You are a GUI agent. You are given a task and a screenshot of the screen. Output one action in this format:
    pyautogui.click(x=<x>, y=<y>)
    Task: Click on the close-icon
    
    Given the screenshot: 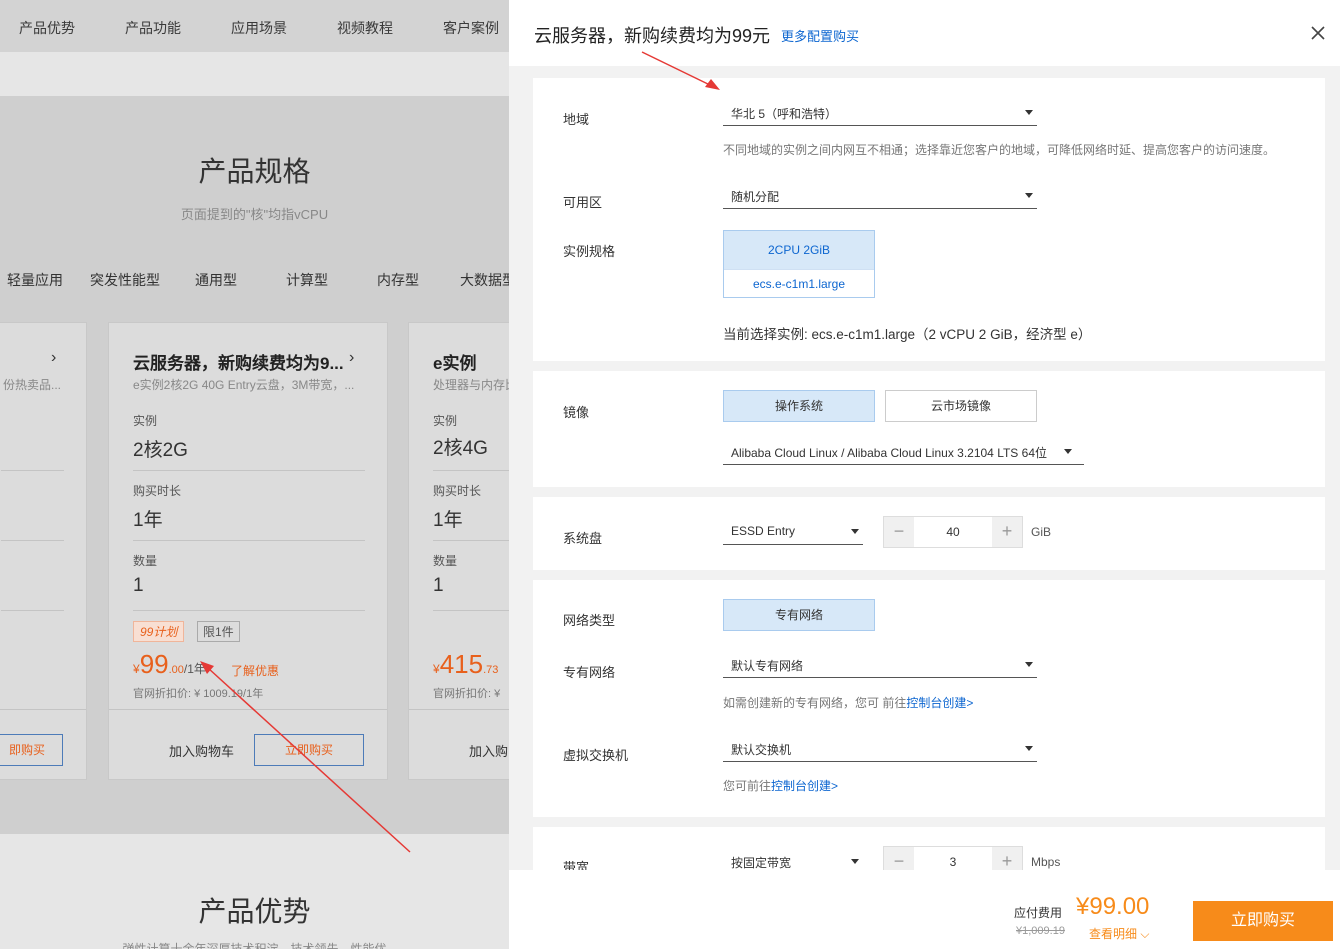 What is the action you would take?
    pyautogui.click(x=1318, y=33)
    